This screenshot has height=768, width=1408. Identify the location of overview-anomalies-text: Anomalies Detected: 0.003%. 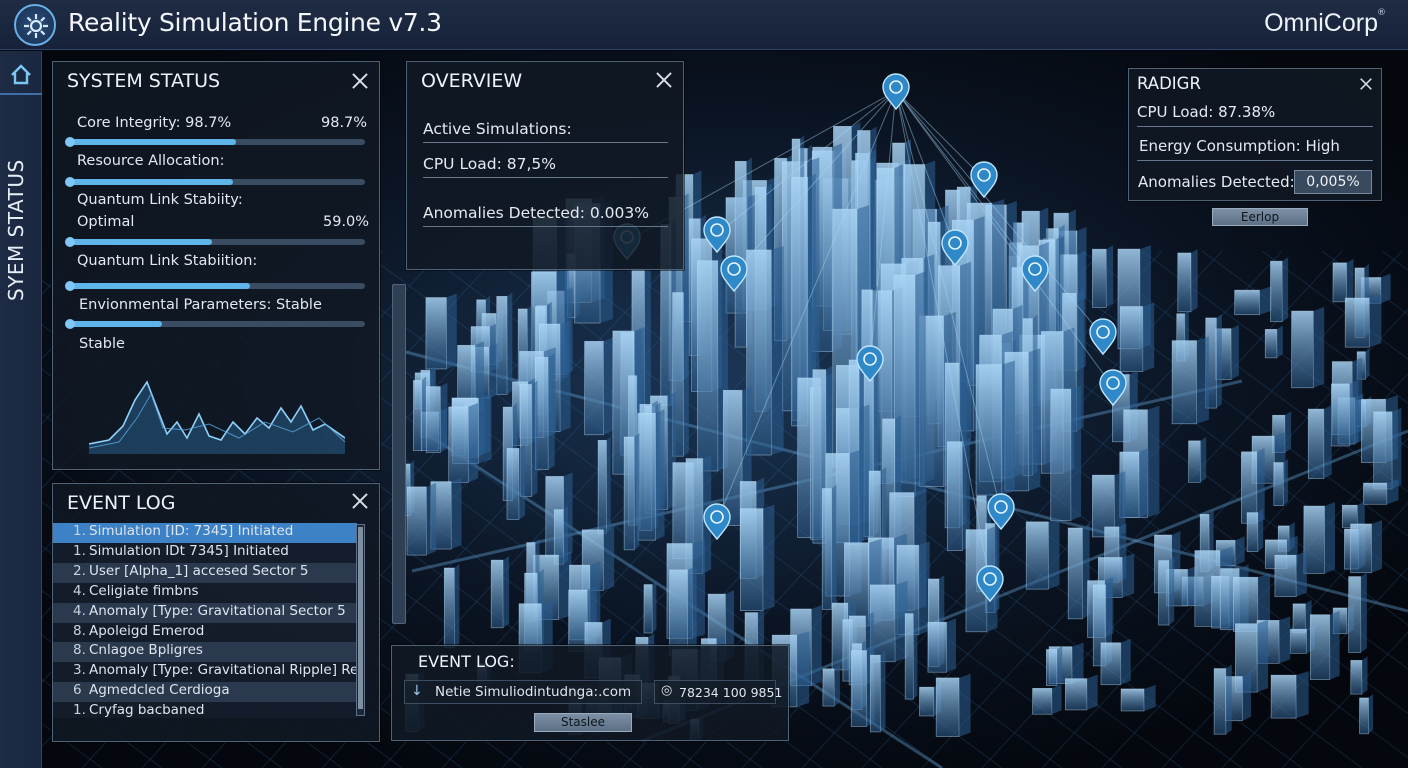
(536, 213).